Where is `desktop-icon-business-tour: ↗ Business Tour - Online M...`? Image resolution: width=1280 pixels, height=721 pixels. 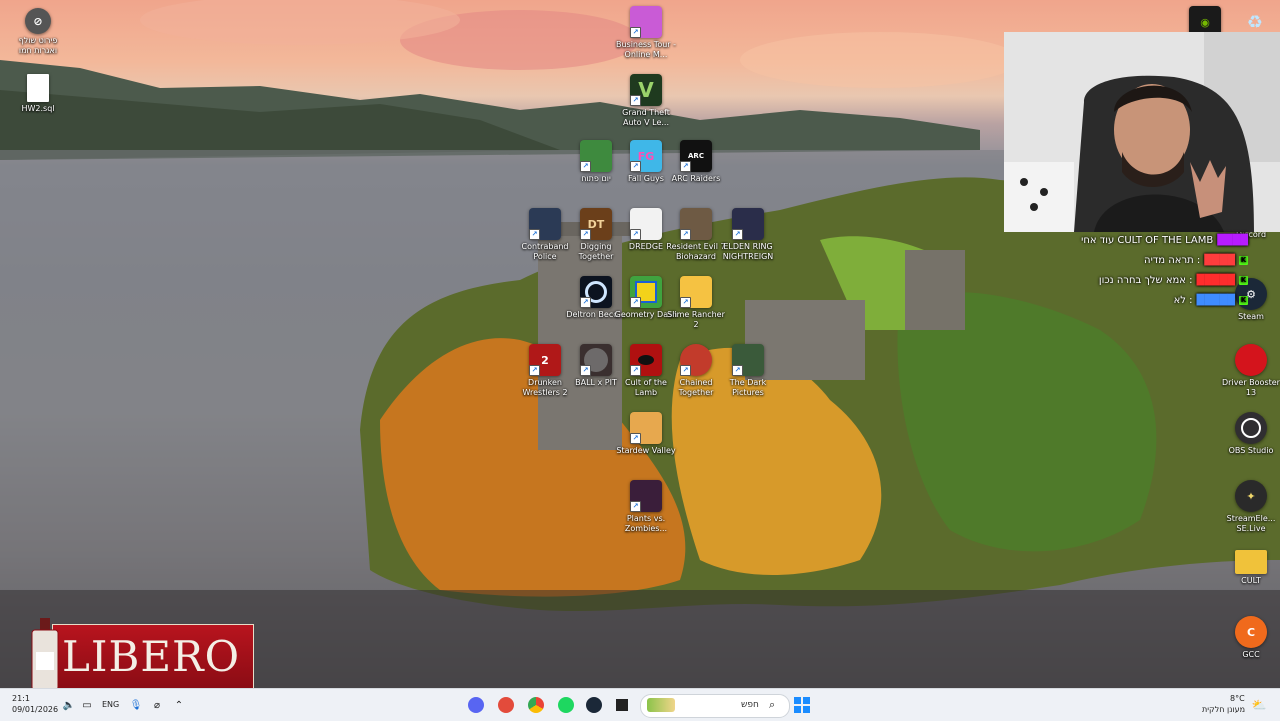
desktop-icon-business-tour: ↗ Business Tour - Online M... is located at coordinates (646, 32).